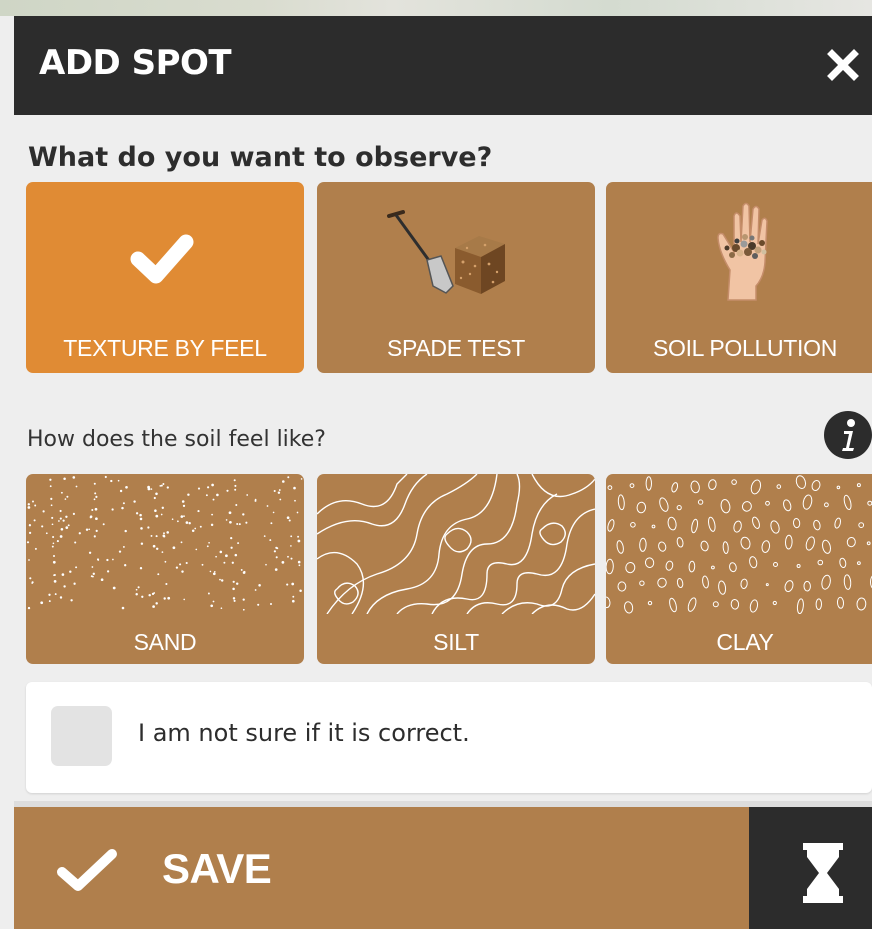 Image resolution: width=872 pixels, height=929 pixels. I want to click on info-icon, so click(848, 435).